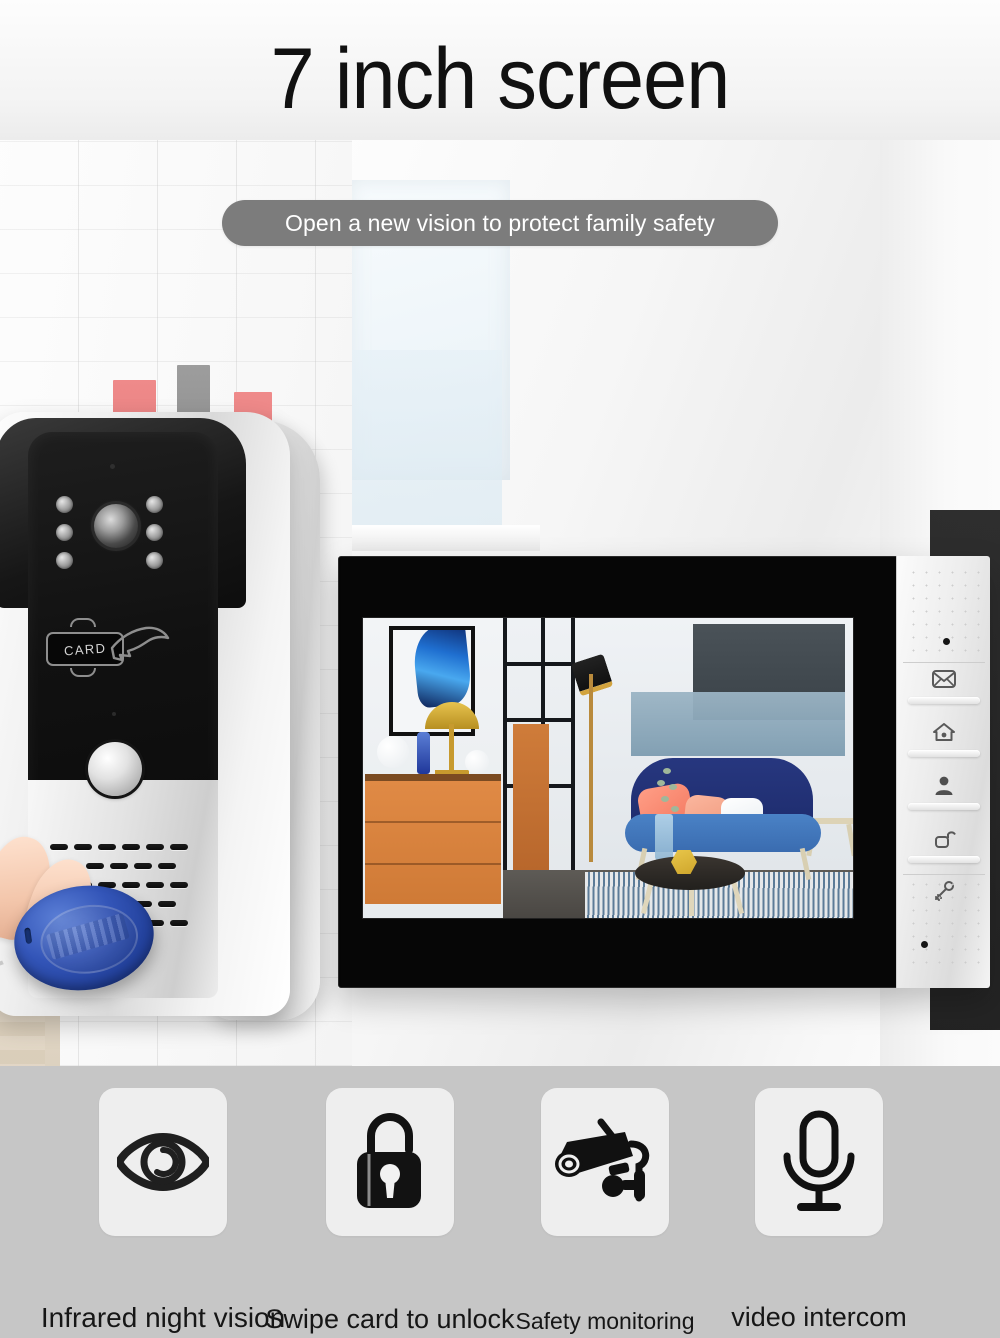 This screenshot has height=1338, width=1000. What do you see at coordinates (602, 1160) in the screenshot?
I see `cctv-camera-icon` at bounding box center [602, 1160].